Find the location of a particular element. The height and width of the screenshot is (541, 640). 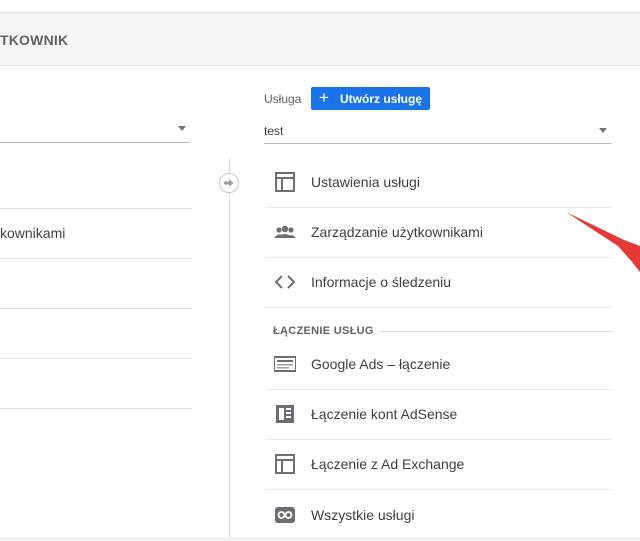

arrow-right-icon is located at coordinates (229, 183).